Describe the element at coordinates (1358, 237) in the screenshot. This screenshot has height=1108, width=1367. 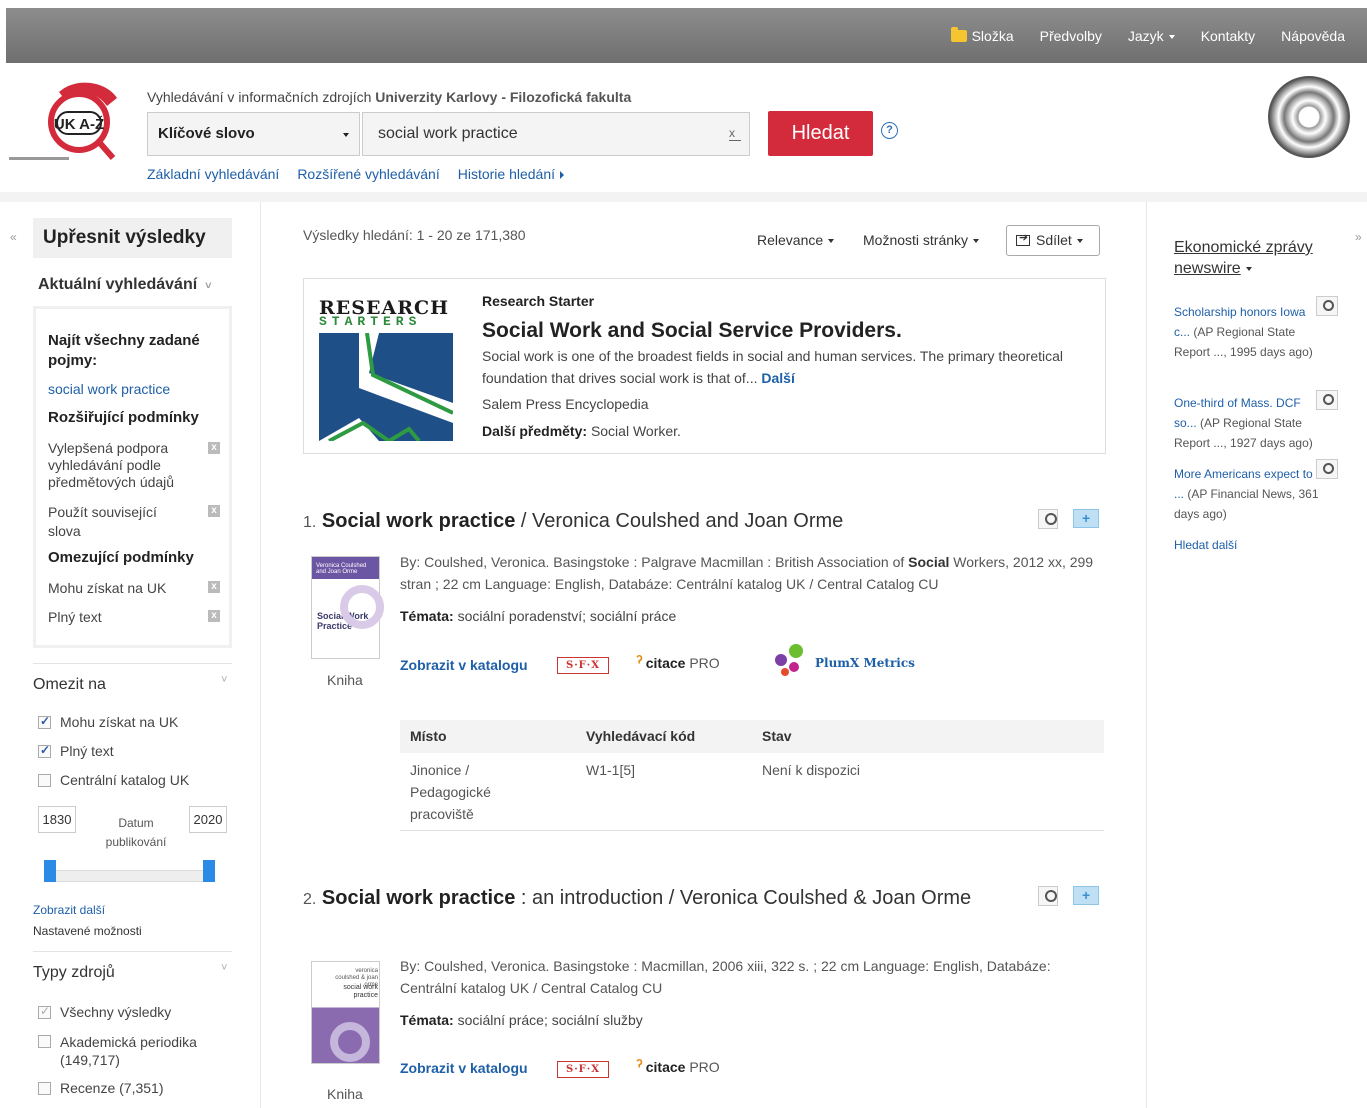
I see `collapse-right-icon: »` at that location.